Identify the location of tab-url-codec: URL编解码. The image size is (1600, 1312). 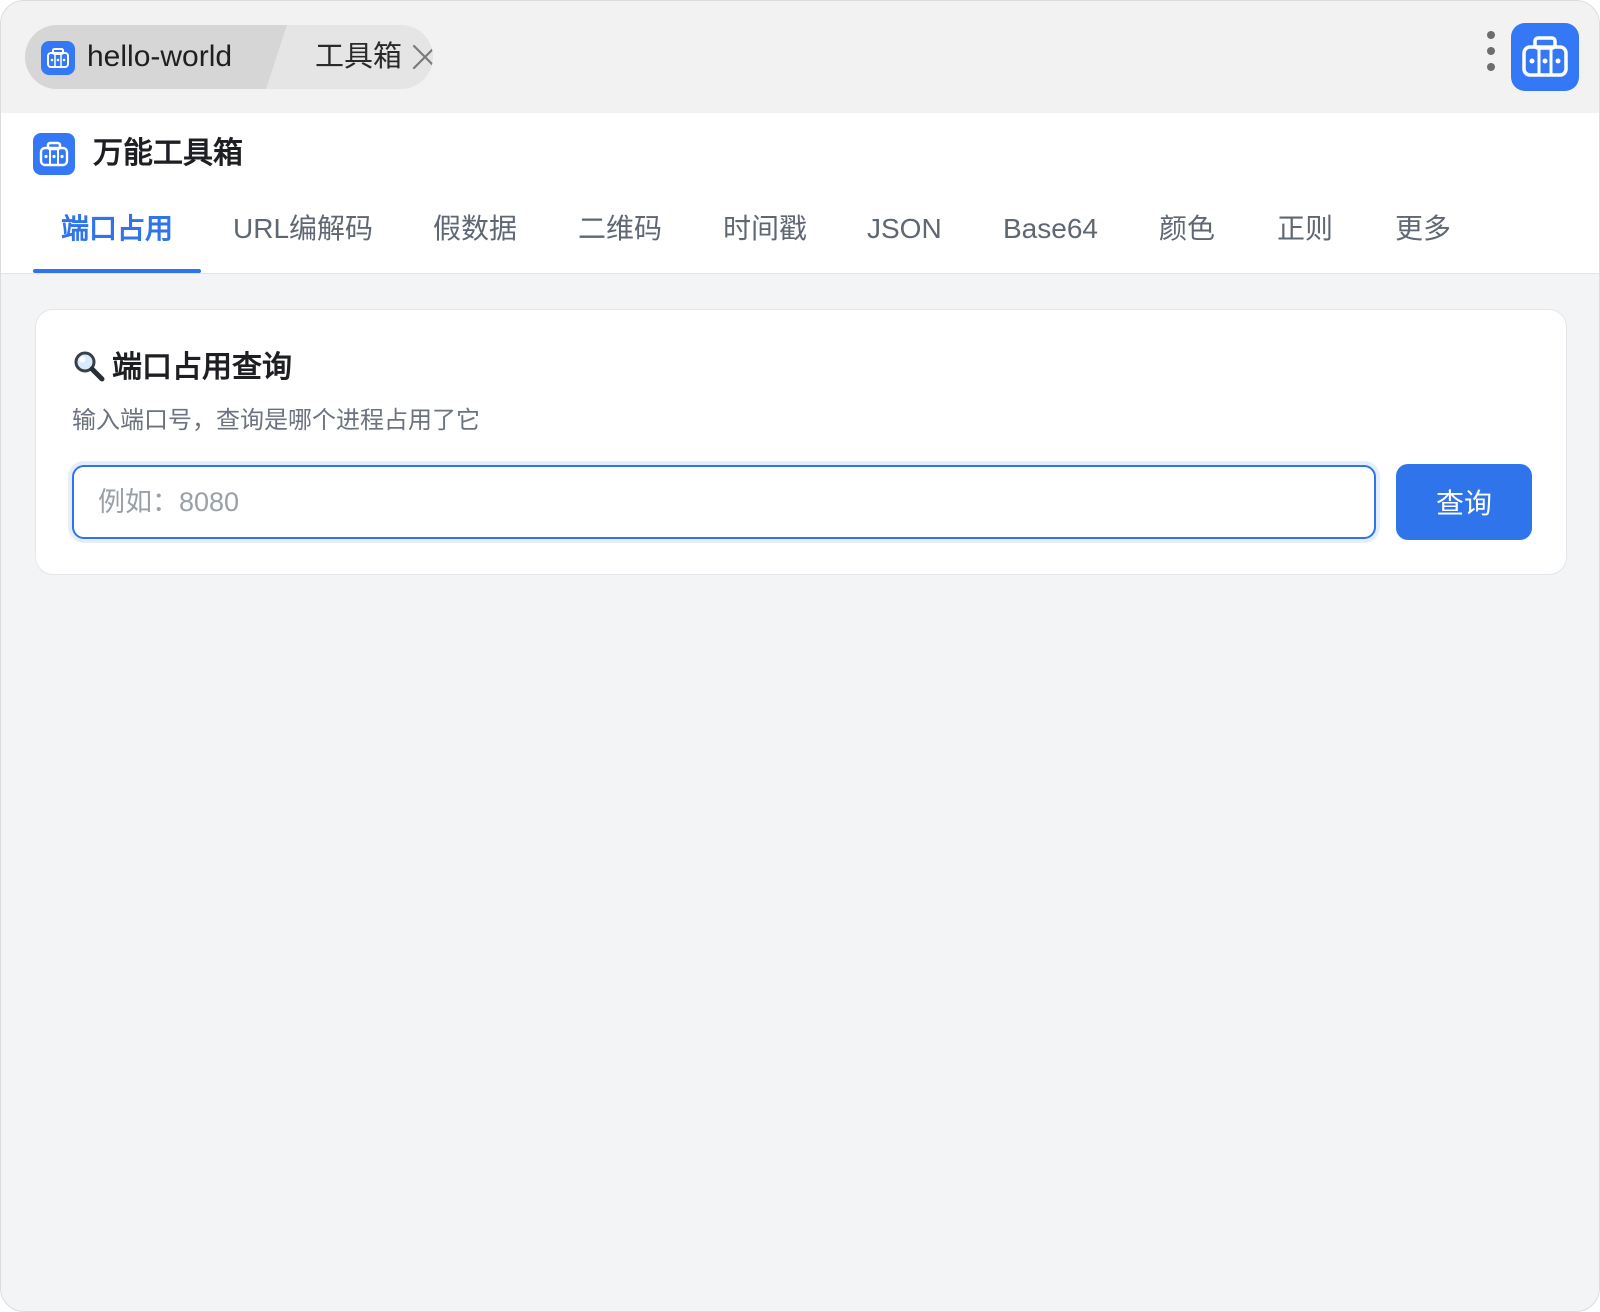
(303, 232).